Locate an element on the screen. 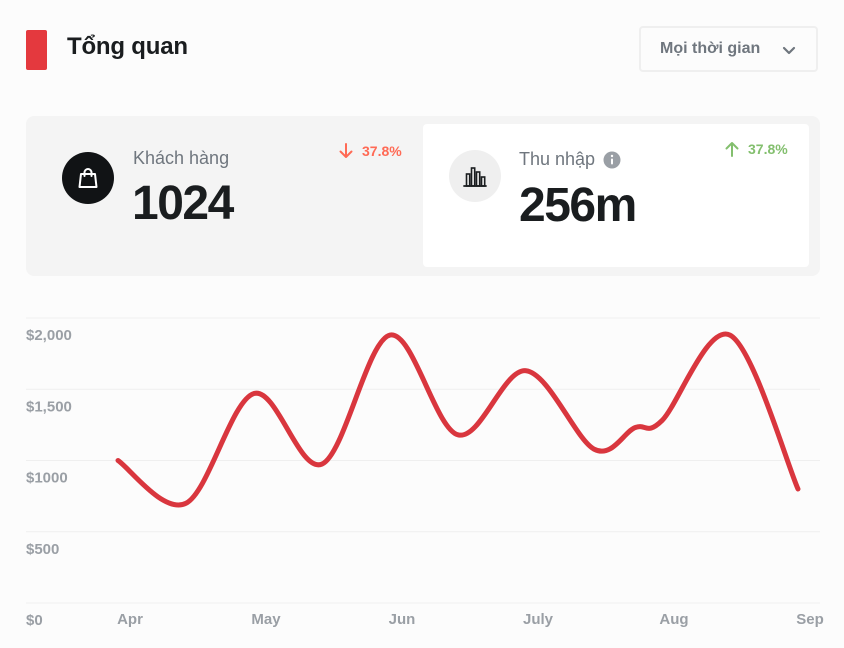 Image resolution: width=844 pixels, height=648 pixels. x-tick-label: May is located at coordinates (266, 619).